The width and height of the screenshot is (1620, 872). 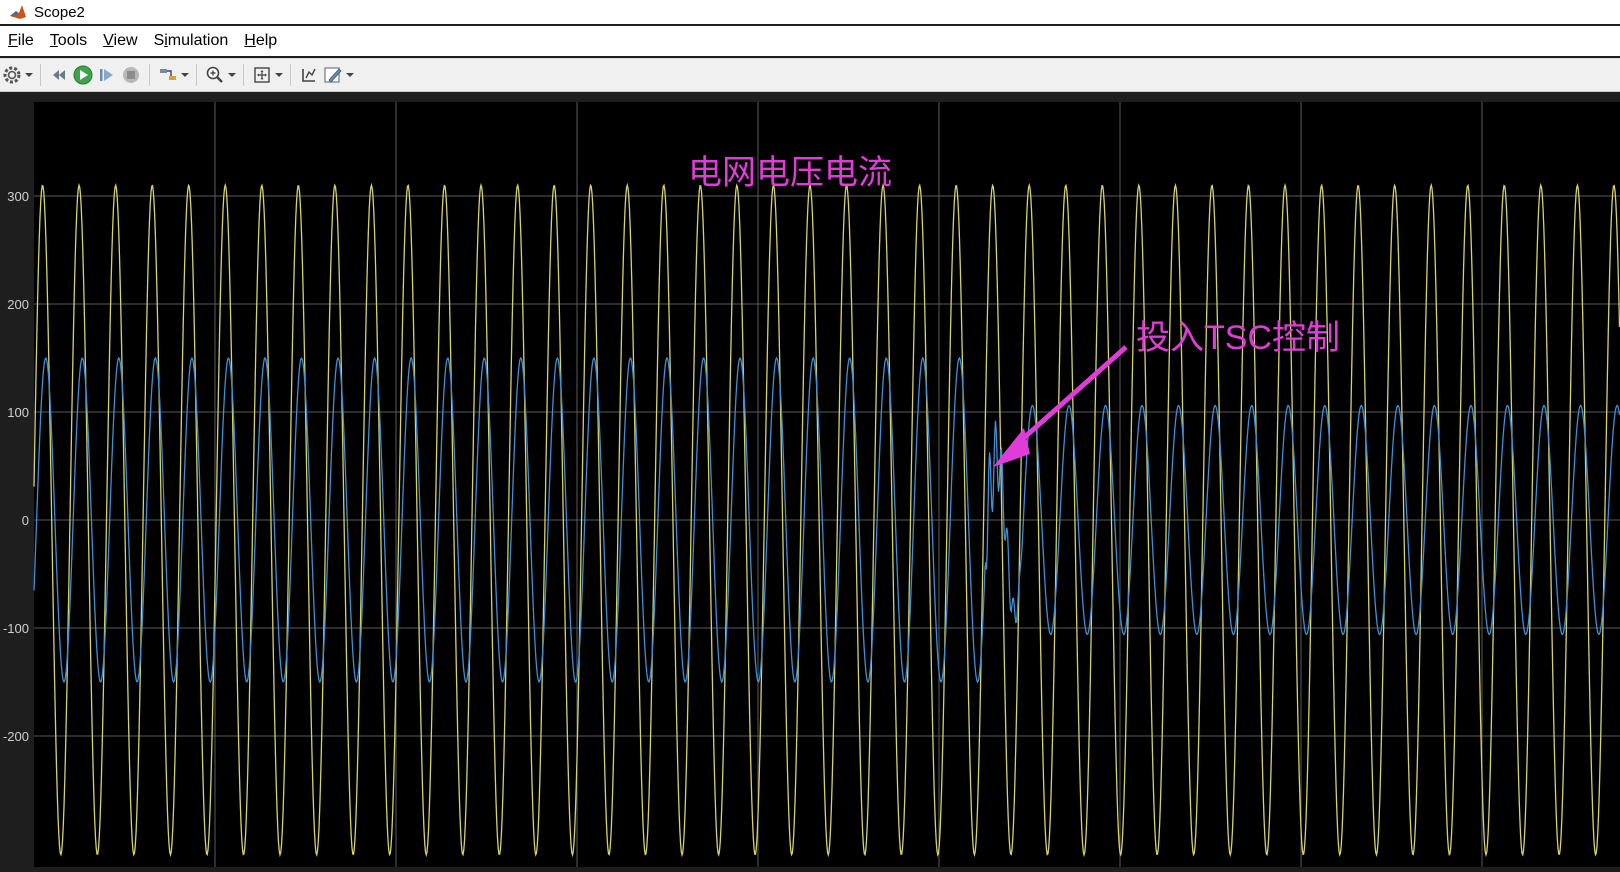 What do you see at coordinates (790, 173) in the screenshot?
I see `annotation-title: 电网电压电流` at bounding box center [790, 173].